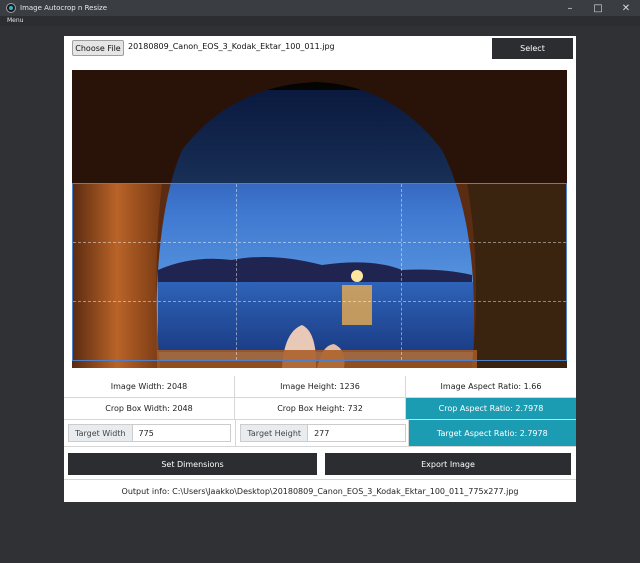 Image resolution: width=640 pixels, height=563 pixels. I want to click on app-logo-icon, so click(11, 8).